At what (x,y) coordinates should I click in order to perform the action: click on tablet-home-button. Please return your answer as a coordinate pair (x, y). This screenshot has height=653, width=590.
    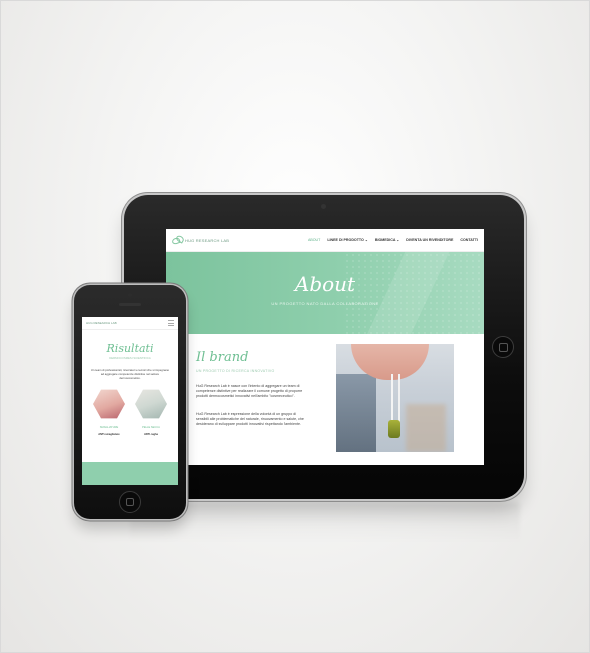
    Looking at the image, I should click on (503, 347).